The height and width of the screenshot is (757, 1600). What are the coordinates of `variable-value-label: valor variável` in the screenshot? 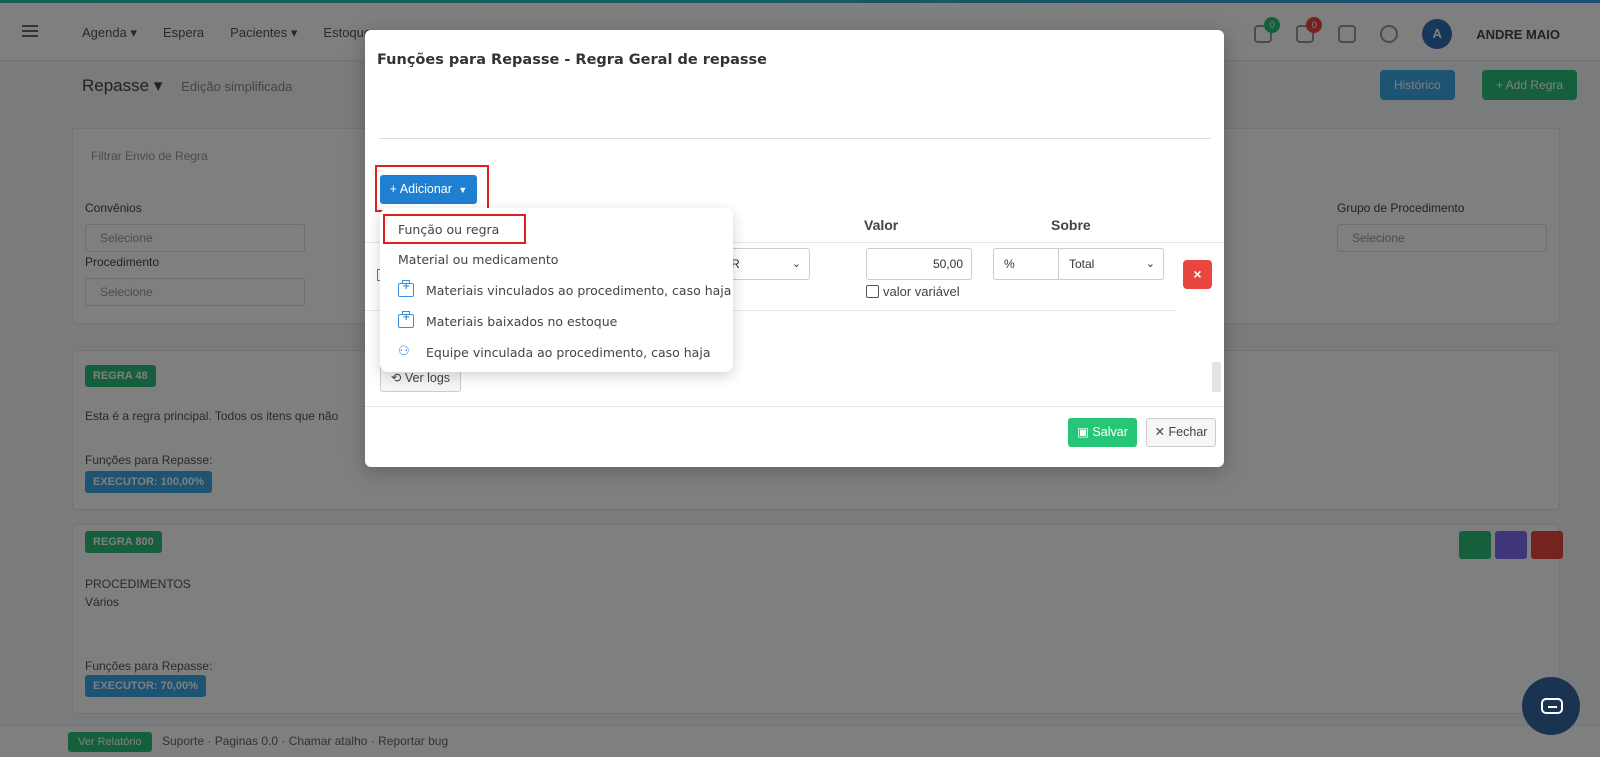 It's located at (921, 291).